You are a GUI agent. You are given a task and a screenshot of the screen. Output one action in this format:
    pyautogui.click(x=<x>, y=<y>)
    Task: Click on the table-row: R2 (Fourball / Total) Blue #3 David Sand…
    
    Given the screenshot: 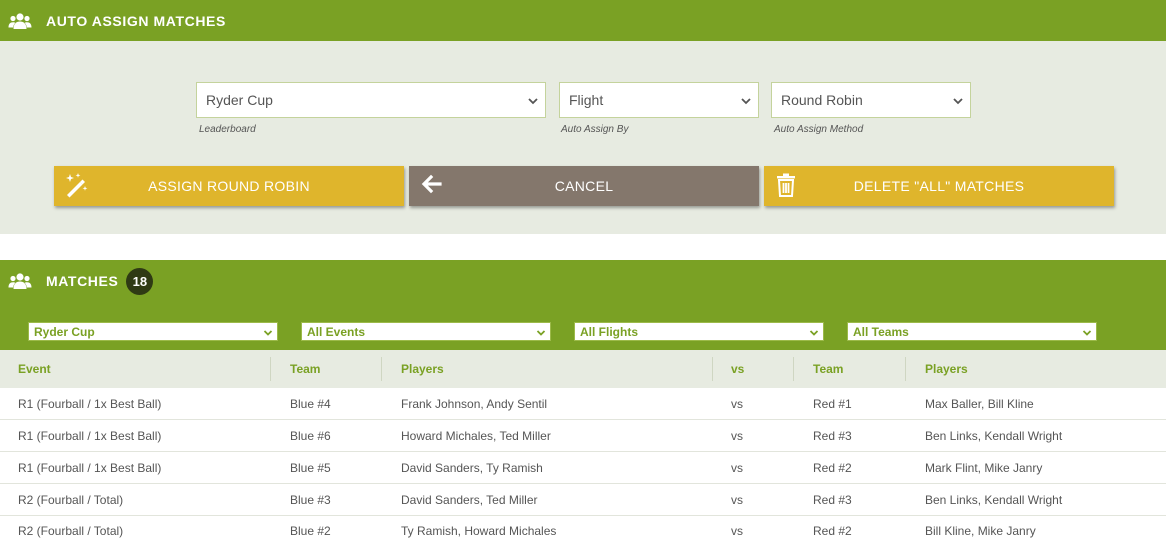 What is the action you would take?
    pyautogui.click(x=583, y=500)
    